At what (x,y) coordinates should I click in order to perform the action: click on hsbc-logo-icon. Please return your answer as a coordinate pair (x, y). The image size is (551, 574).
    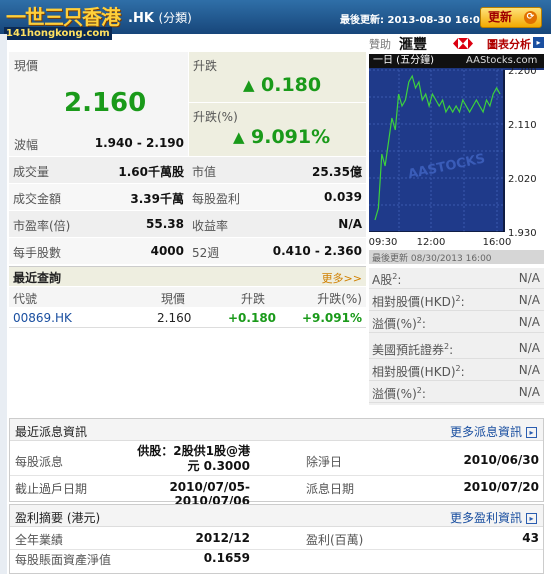
    Looking at the image, I should click on (463, 43).